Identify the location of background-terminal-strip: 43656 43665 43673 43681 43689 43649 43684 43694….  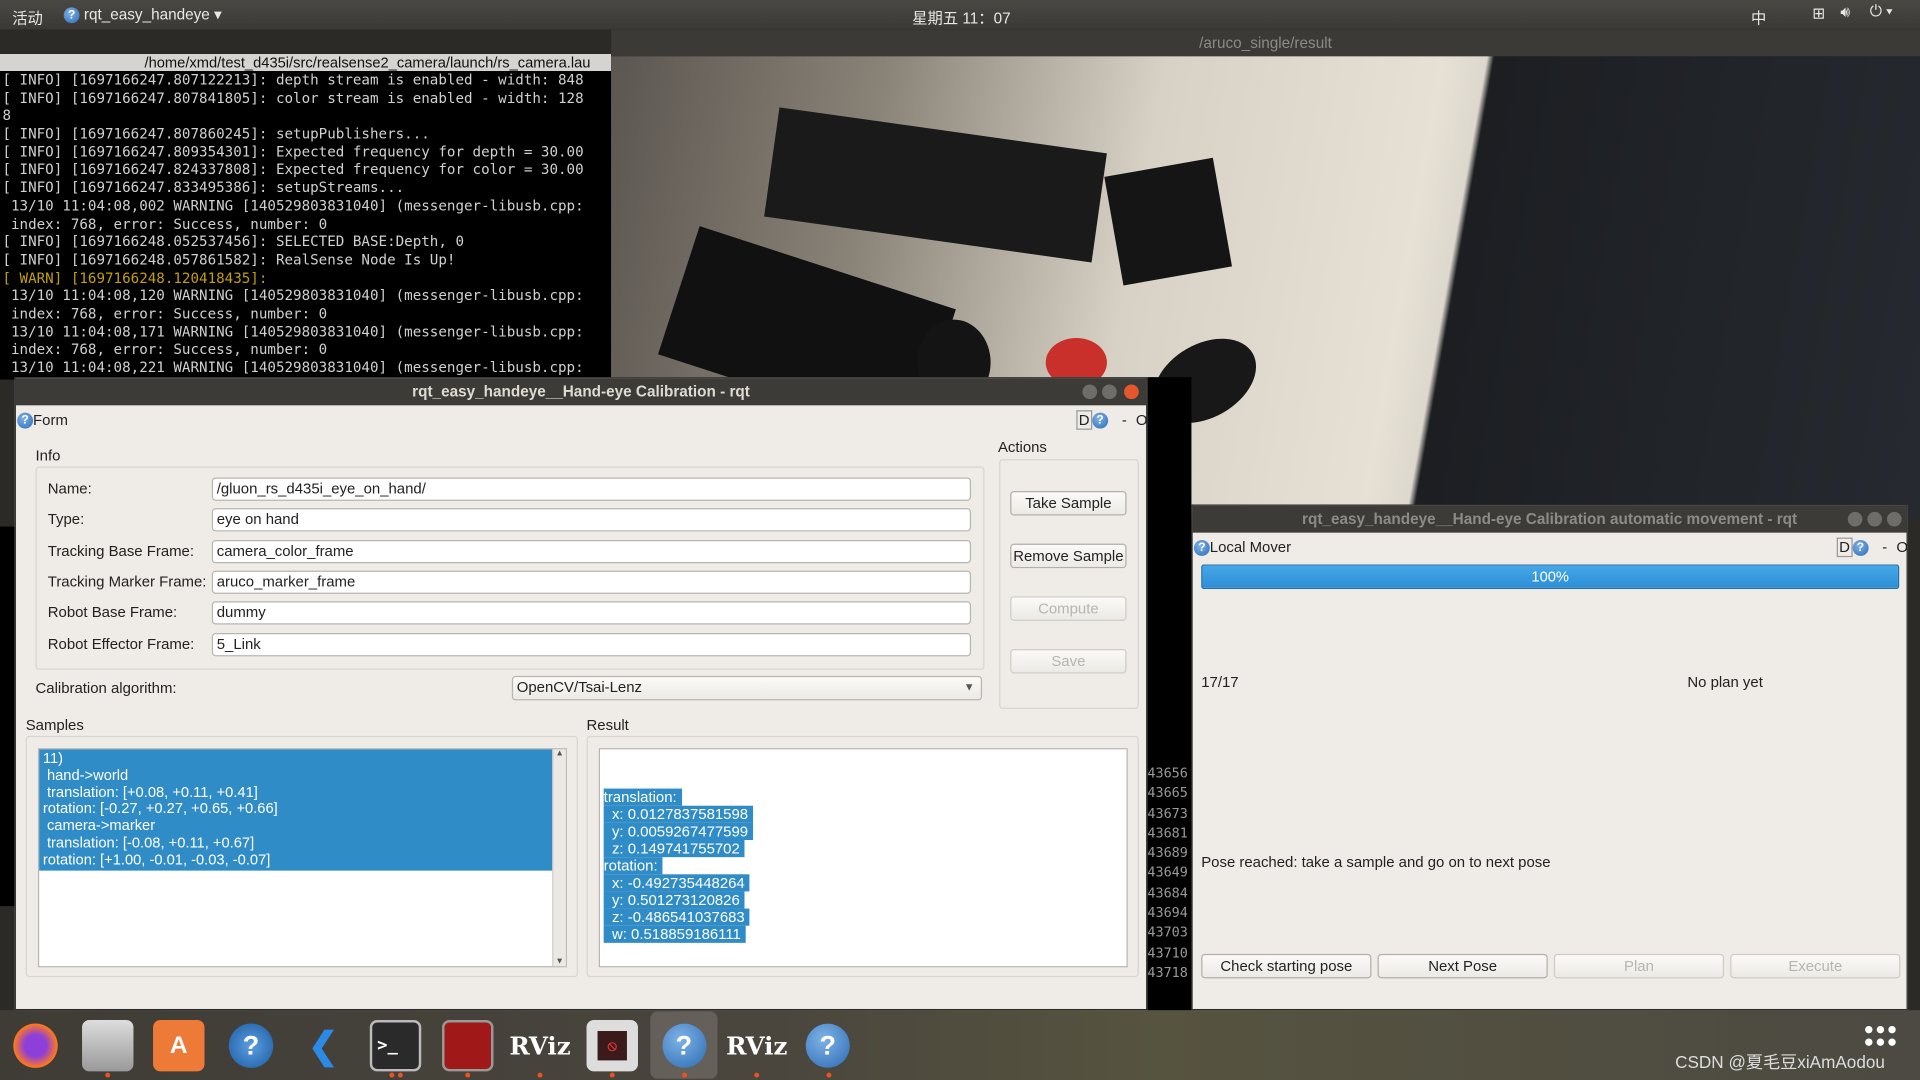
(1169, 694).